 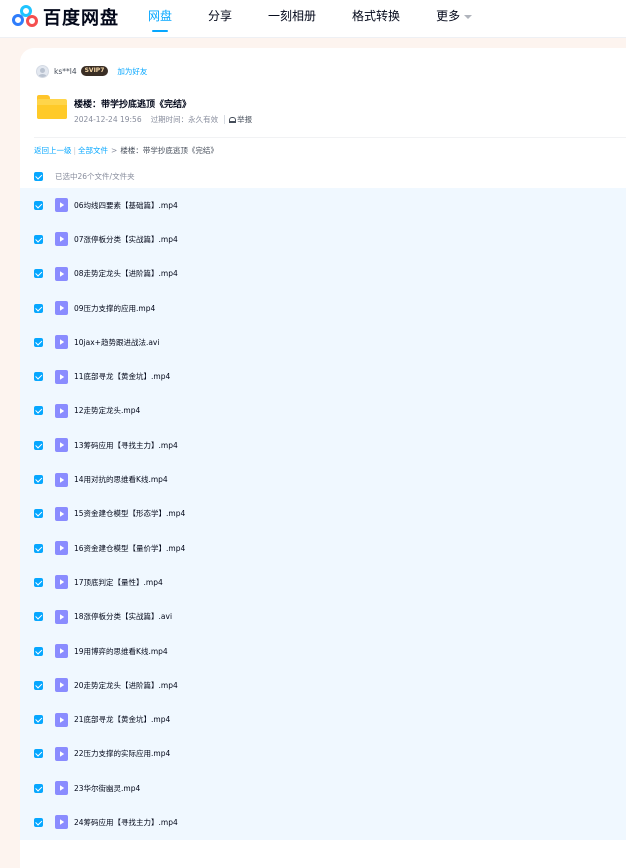 I want to click on share-title: 楼楼：带学抄底逃顶《完结》, so click(x=133, y=105).